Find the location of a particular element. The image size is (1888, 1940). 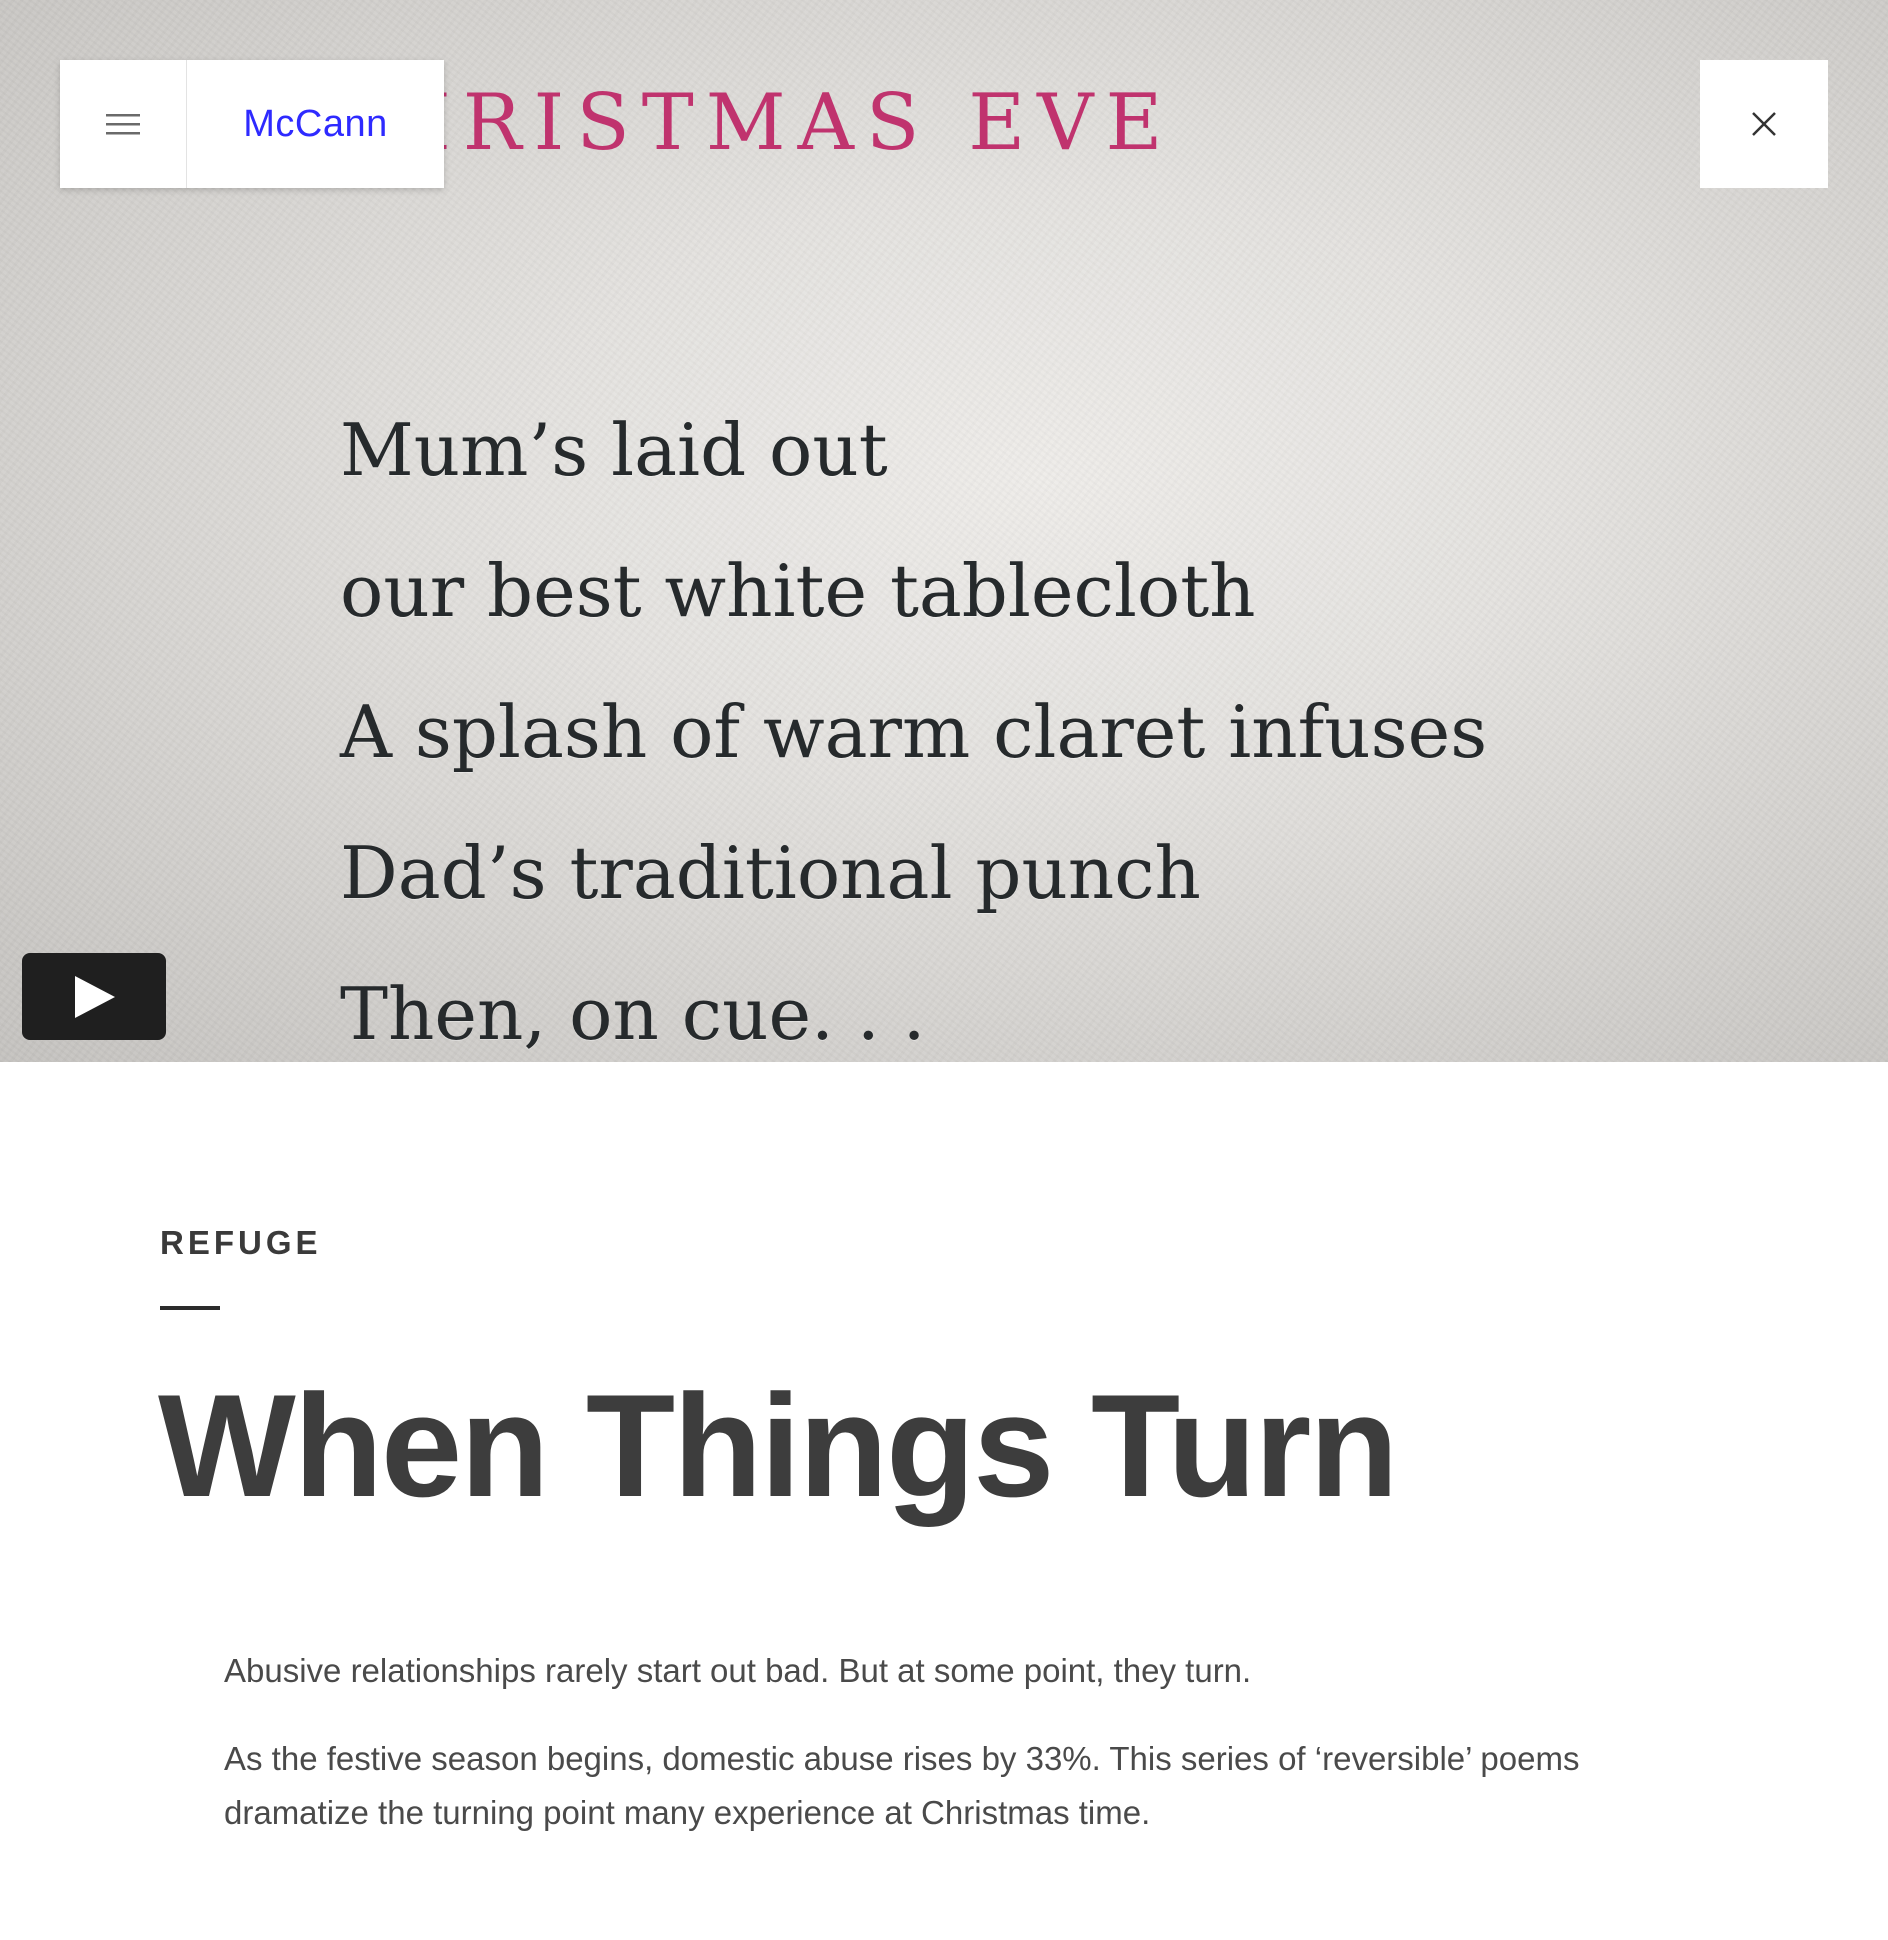

poem-line: Then, on cue. . . is located at coordinates (633, 1014).